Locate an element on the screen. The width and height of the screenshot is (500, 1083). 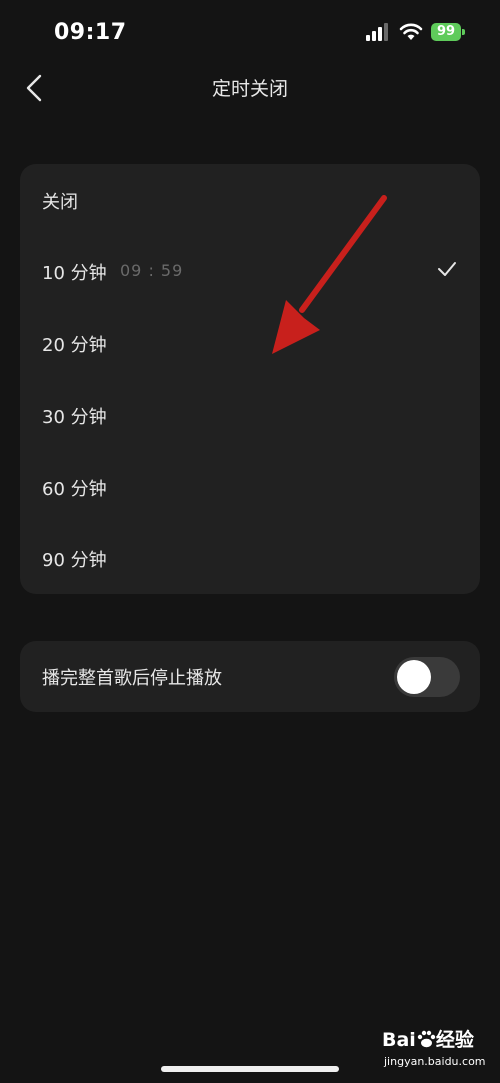
baidu-jingyan-watermark: Bai 经验 jingyan.baidu.com is located at coordinates (438, 1050).